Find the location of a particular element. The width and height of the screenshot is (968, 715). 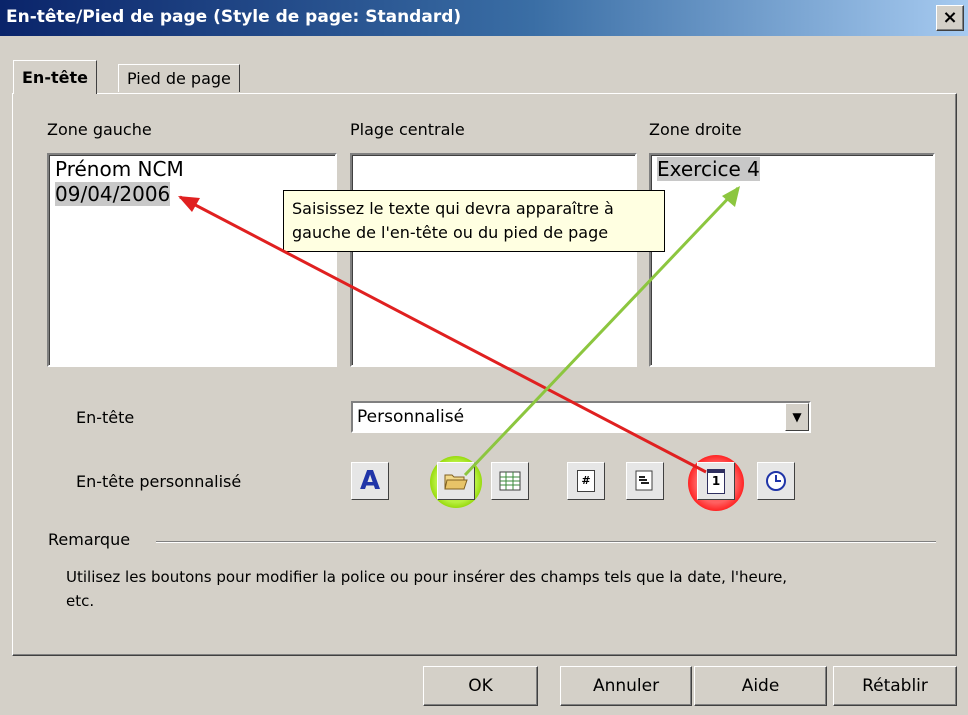

sheet-name-button is located at coordinates (510, 481).